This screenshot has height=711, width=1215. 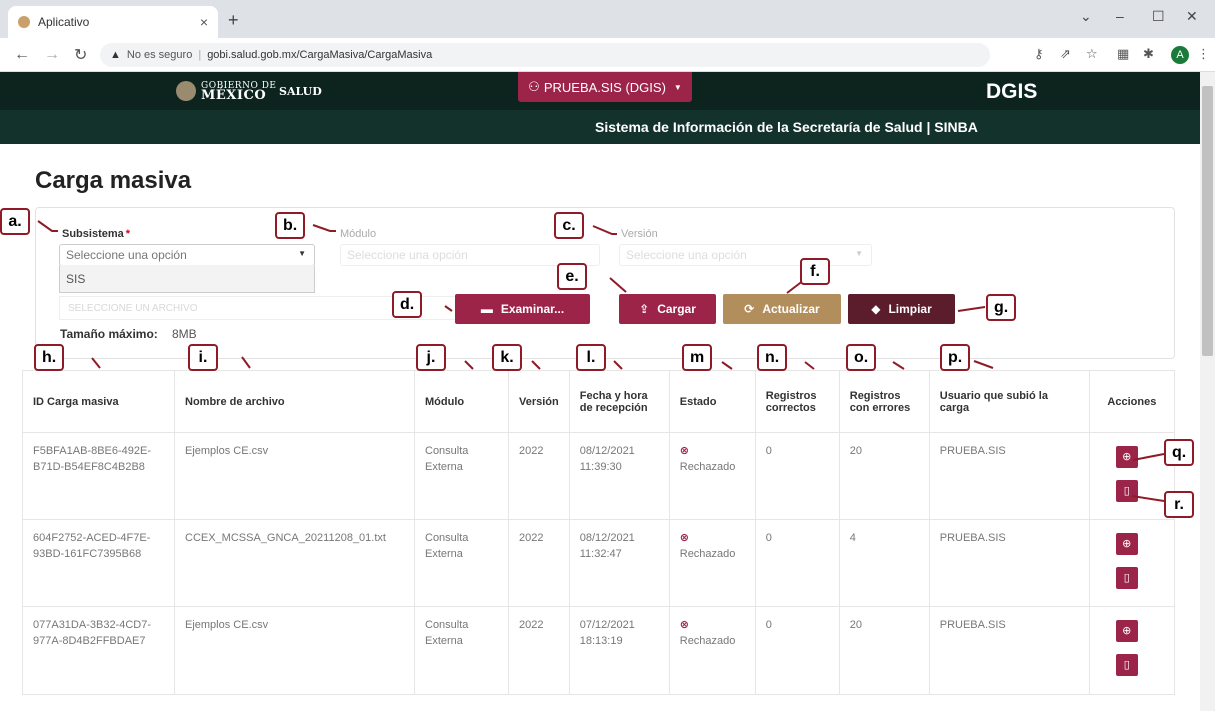 I want to click on subsistema-select: Seleccione una opción ▼, so click(x=187, y=255).